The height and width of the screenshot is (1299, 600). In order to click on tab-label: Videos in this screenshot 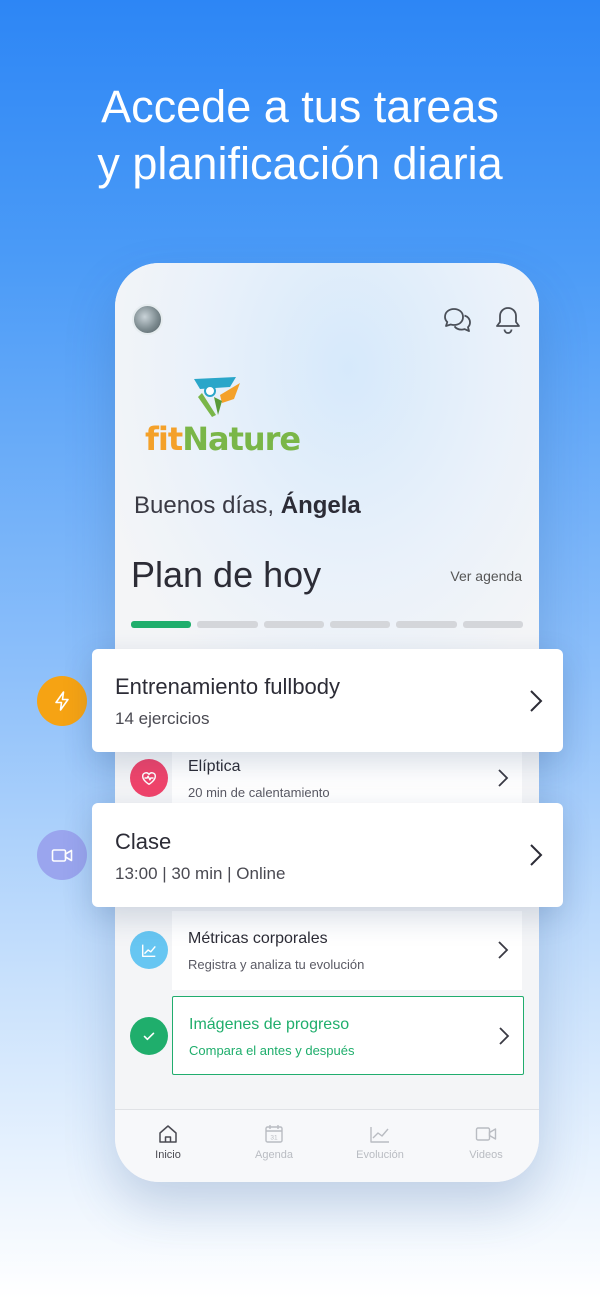, I will do `click(486, 1155)`.